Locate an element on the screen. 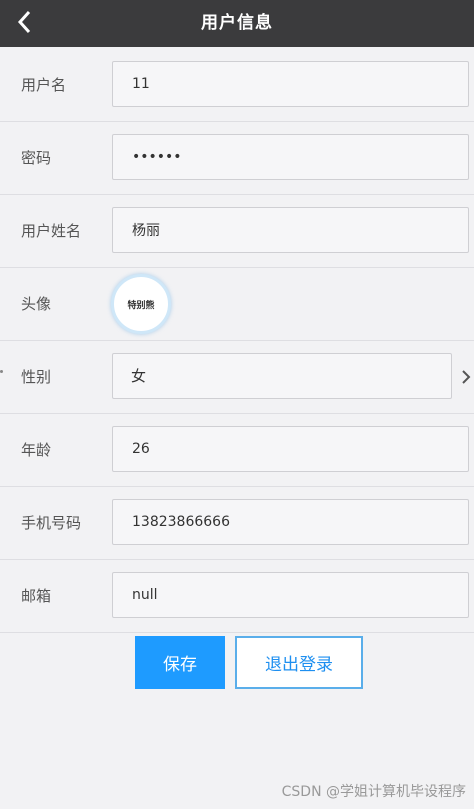 Image resolution: width=474 pixels, height=809 pixels. edge-dot is located at coordinates (1, 371).